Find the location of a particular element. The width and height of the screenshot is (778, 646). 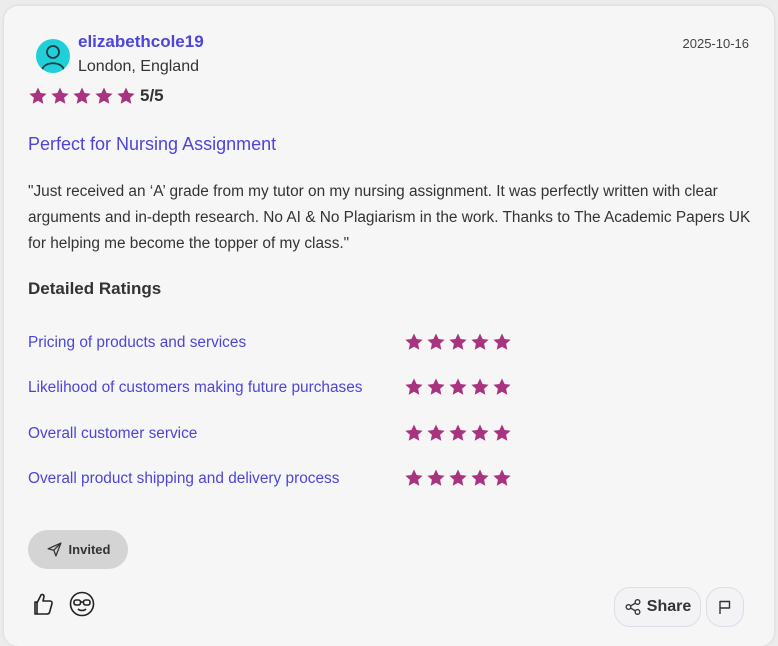

review-date: 2025-10-16 is located at coordinates (716, 43).